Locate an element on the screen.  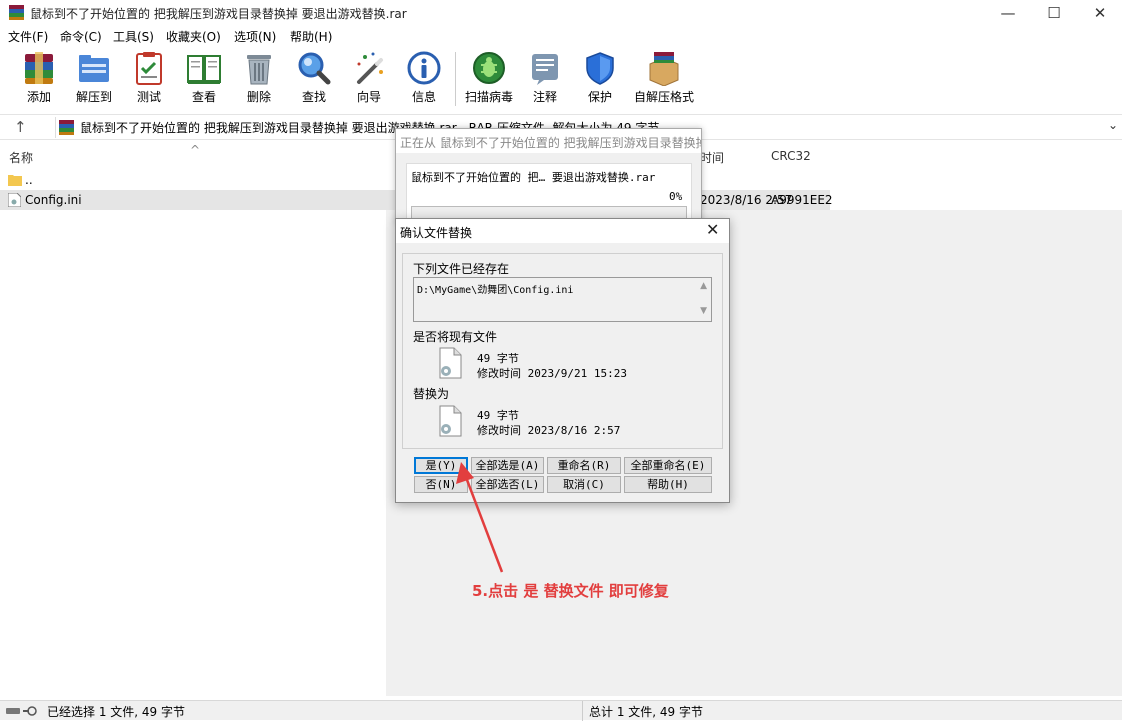
column-crc32: CRC32 is located at coordinates (791, 156).